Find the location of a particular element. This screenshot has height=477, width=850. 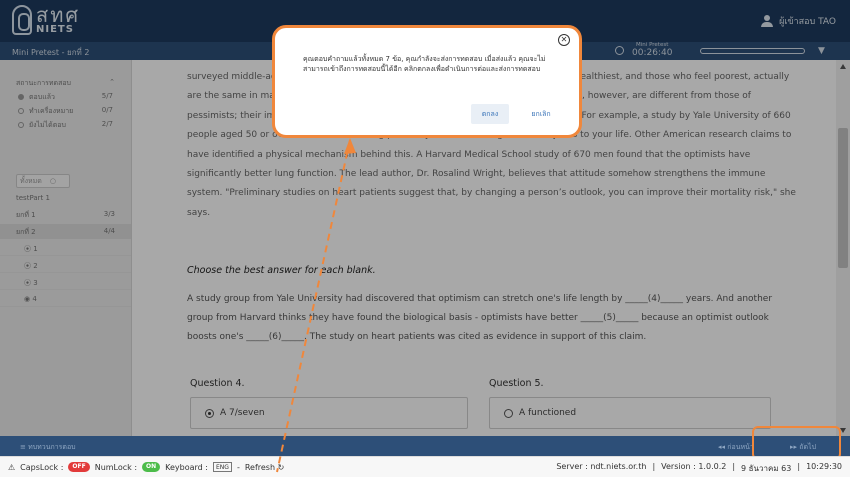

refresh-icon: ↻ is located at coordinates (281, 467).